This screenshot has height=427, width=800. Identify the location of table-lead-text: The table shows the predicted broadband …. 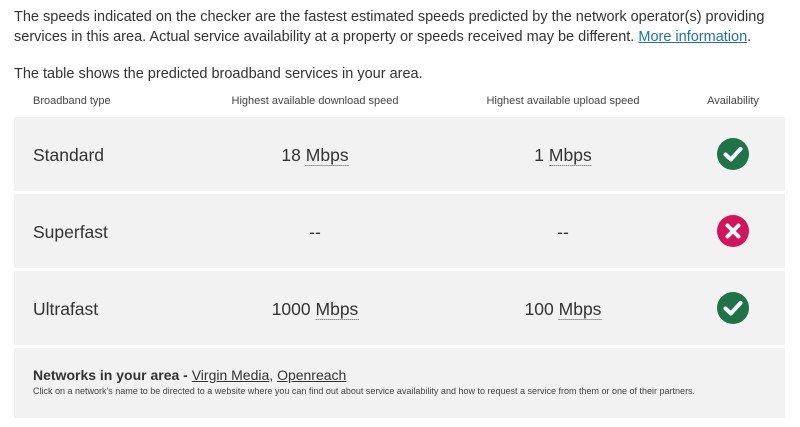
(218, 74).